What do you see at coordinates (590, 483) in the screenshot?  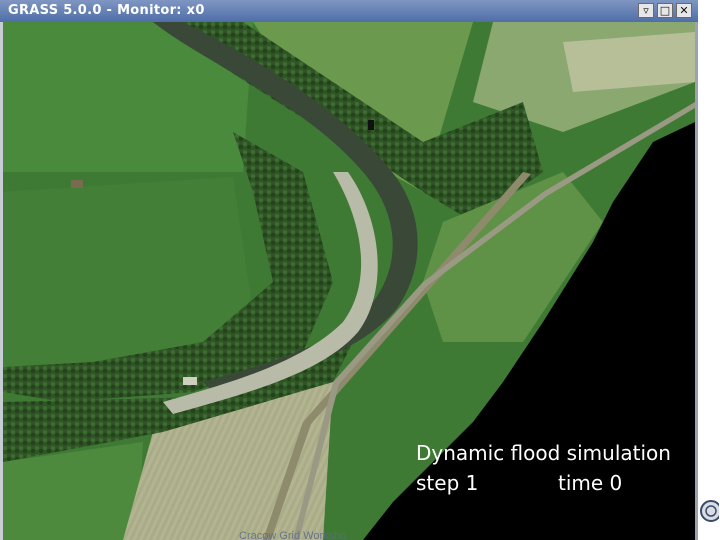 I see `simulation-time: time 0` at bounding box center [590, 483].